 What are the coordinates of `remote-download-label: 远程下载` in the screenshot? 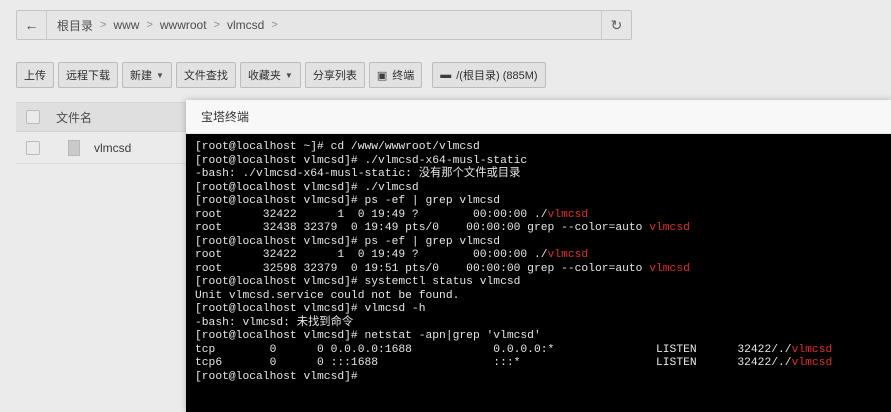 It's located at (88, 76).